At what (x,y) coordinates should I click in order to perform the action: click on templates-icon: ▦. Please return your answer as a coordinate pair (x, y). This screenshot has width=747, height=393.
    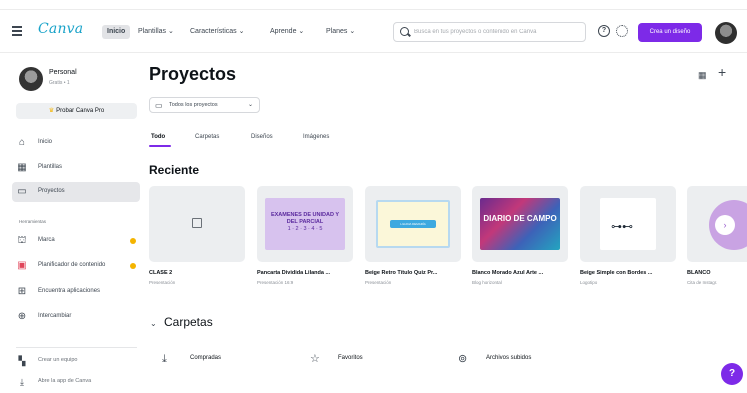
    Looking at the image, I should click on (22, 167).